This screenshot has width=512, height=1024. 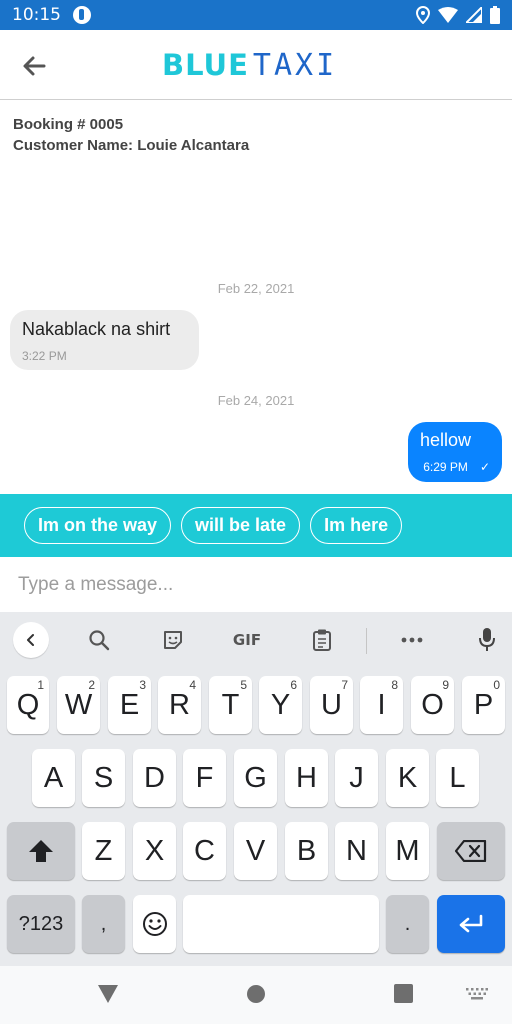 I want to click on backspace-key, so click(x=471, y=851).